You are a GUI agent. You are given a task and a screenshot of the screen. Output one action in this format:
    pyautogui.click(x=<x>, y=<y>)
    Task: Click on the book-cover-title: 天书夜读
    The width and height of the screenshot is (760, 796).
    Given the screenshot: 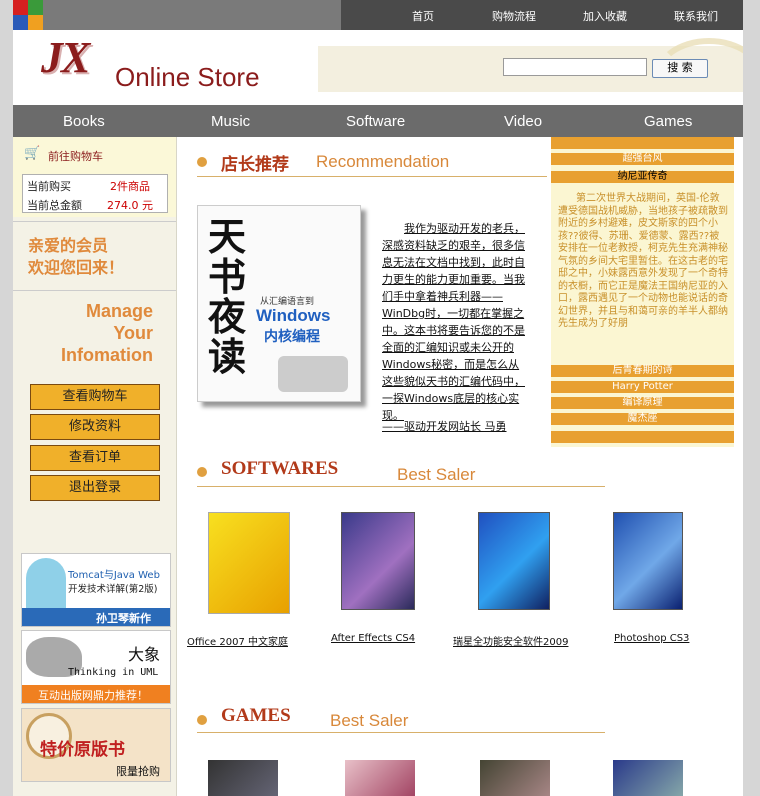 What is the action you would take?
    pyautogui.click(x=227, y=298)
    